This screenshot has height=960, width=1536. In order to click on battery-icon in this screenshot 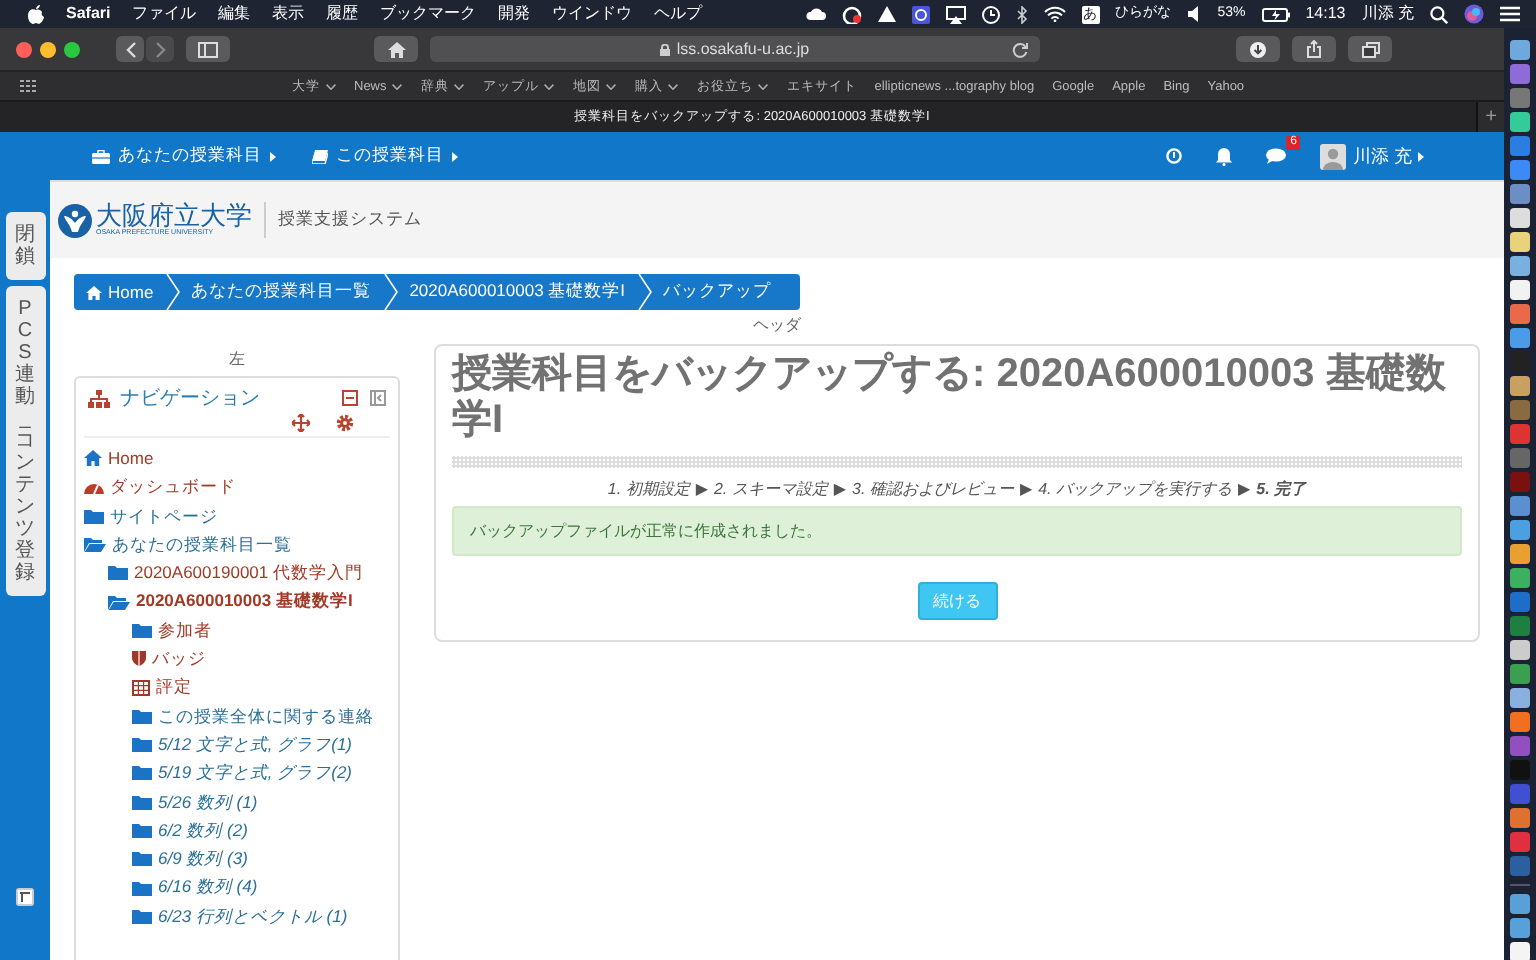, I will do `click(1275, 14)`.